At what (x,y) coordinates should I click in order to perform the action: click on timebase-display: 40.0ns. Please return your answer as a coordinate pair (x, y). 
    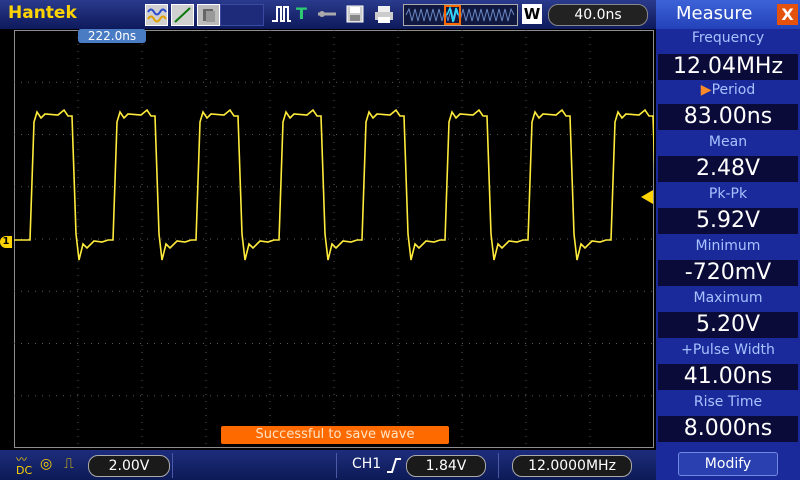
    Looking at the image, I should click on (598, 15).